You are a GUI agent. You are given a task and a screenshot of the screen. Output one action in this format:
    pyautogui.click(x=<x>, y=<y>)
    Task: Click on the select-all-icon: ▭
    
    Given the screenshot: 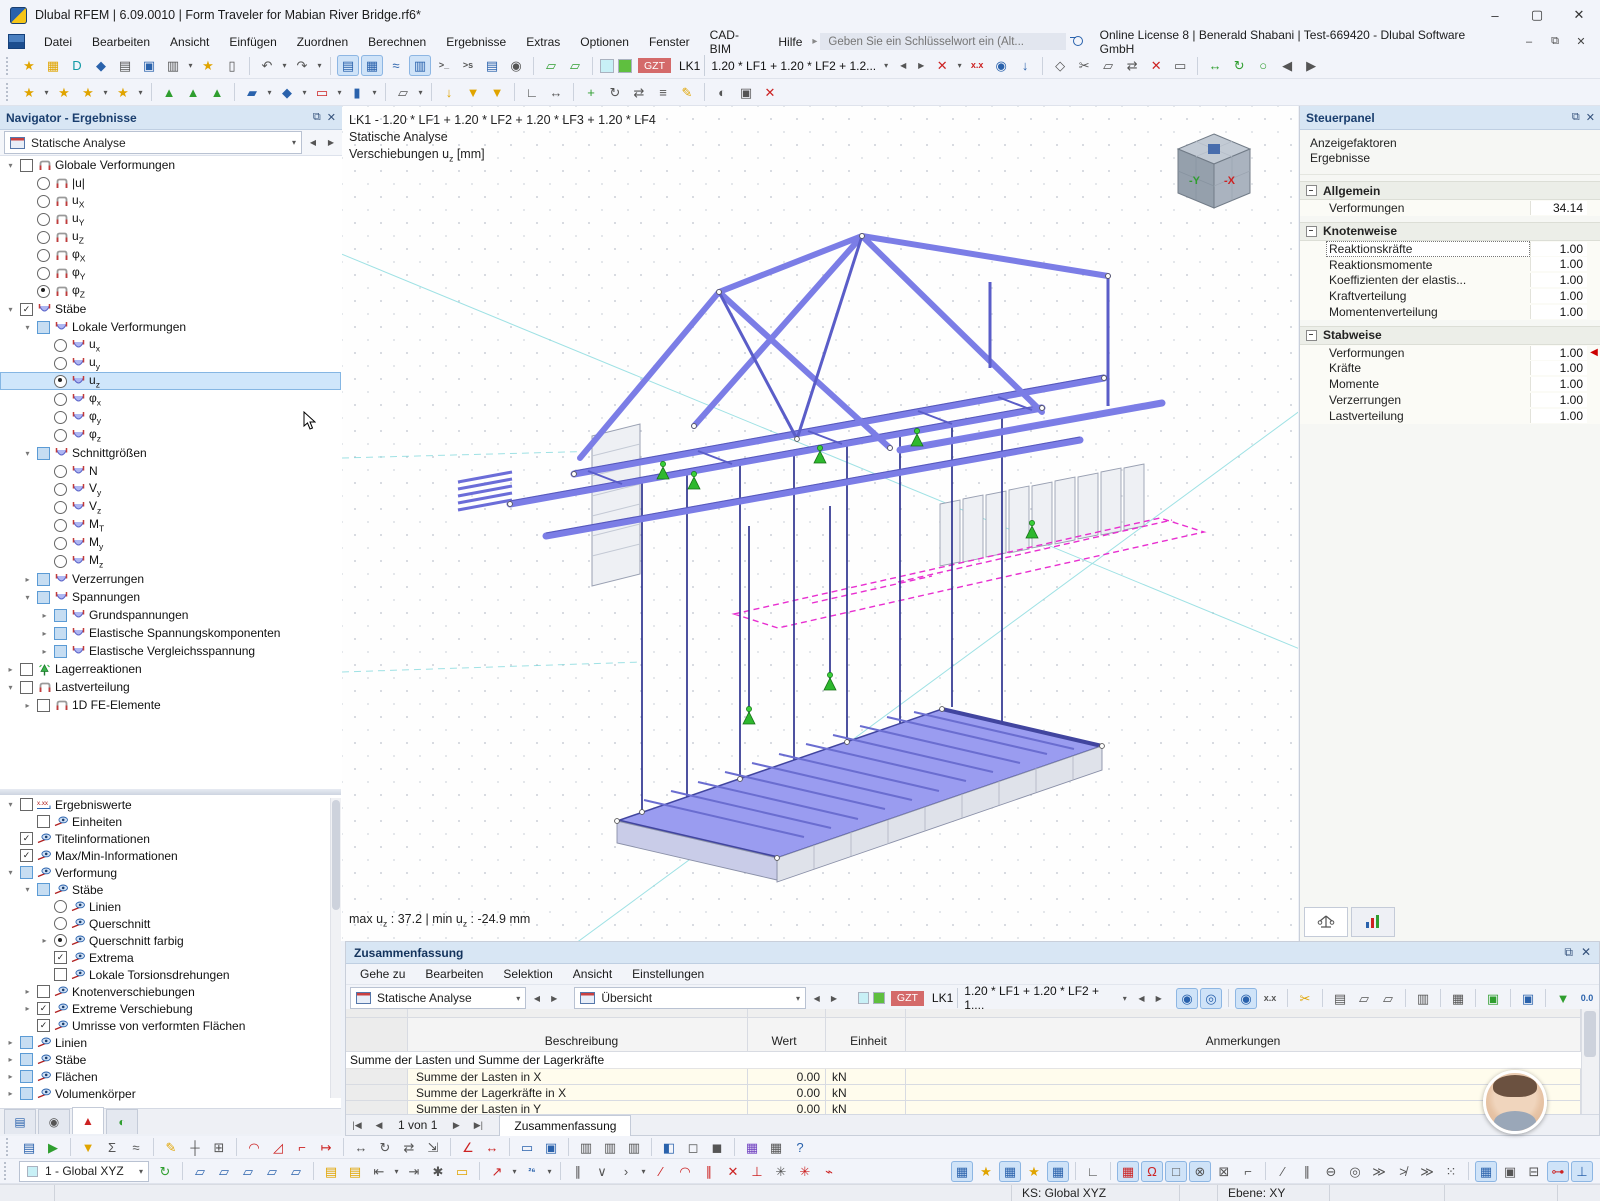 What is the action you would take?
    pyautogui.click(x=527, y=1147)
    